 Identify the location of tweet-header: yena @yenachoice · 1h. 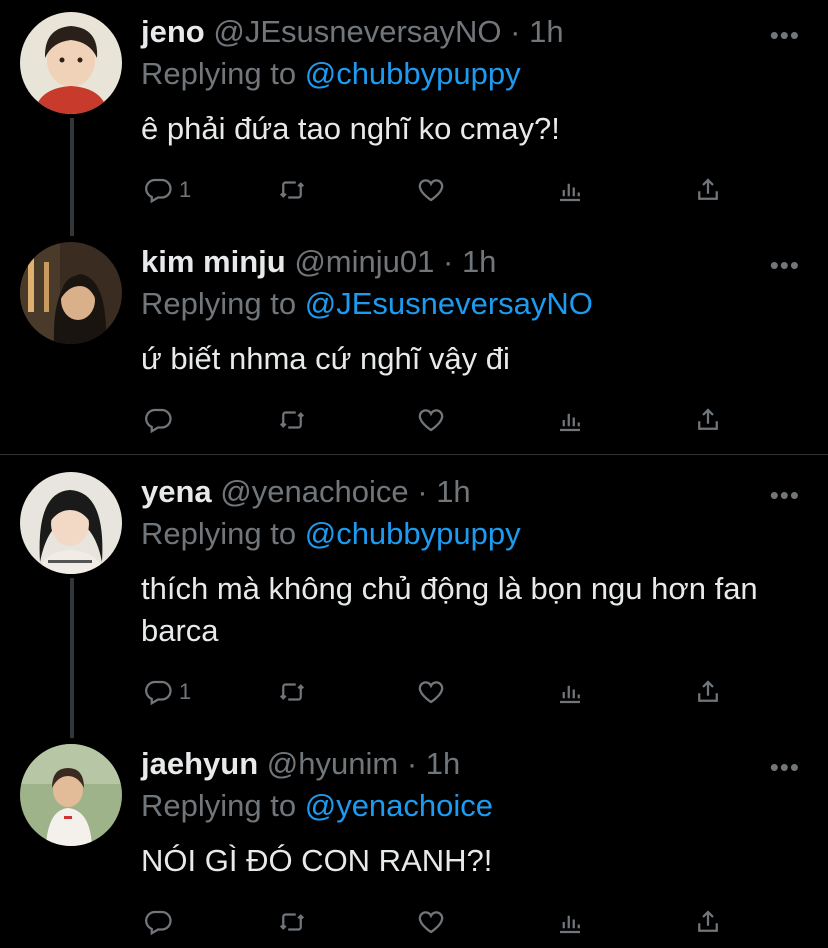
(306, 492).